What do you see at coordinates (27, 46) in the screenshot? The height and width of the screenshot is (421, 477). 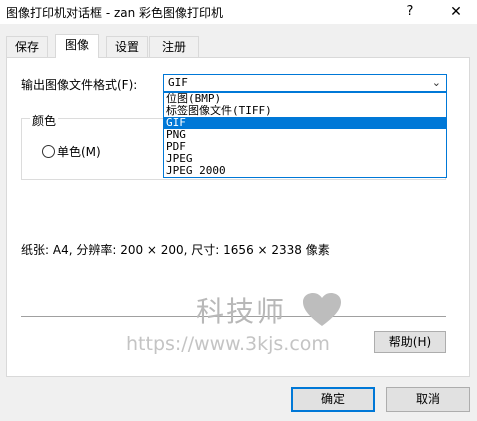 I see `tab-save: 保存` at bounding box center [27, 46].